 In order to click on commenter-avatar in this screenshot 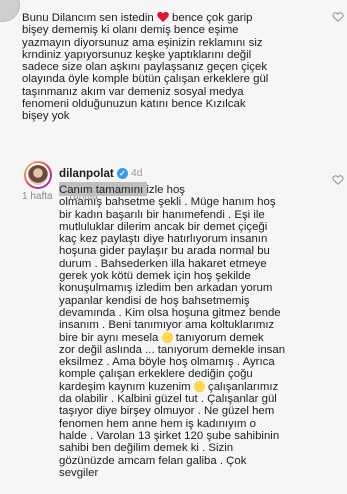, I will do `click(10, 11)`.